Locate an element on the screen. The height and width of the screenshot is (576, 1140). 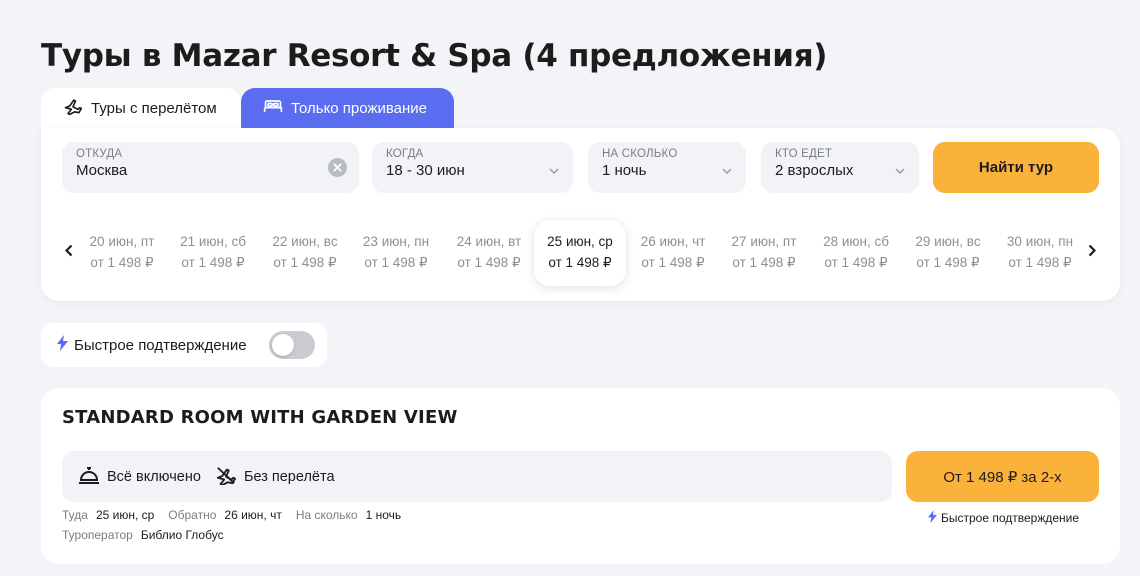
tabs: Туры с перелётом Только проживание is located at coordinates (247, 109).